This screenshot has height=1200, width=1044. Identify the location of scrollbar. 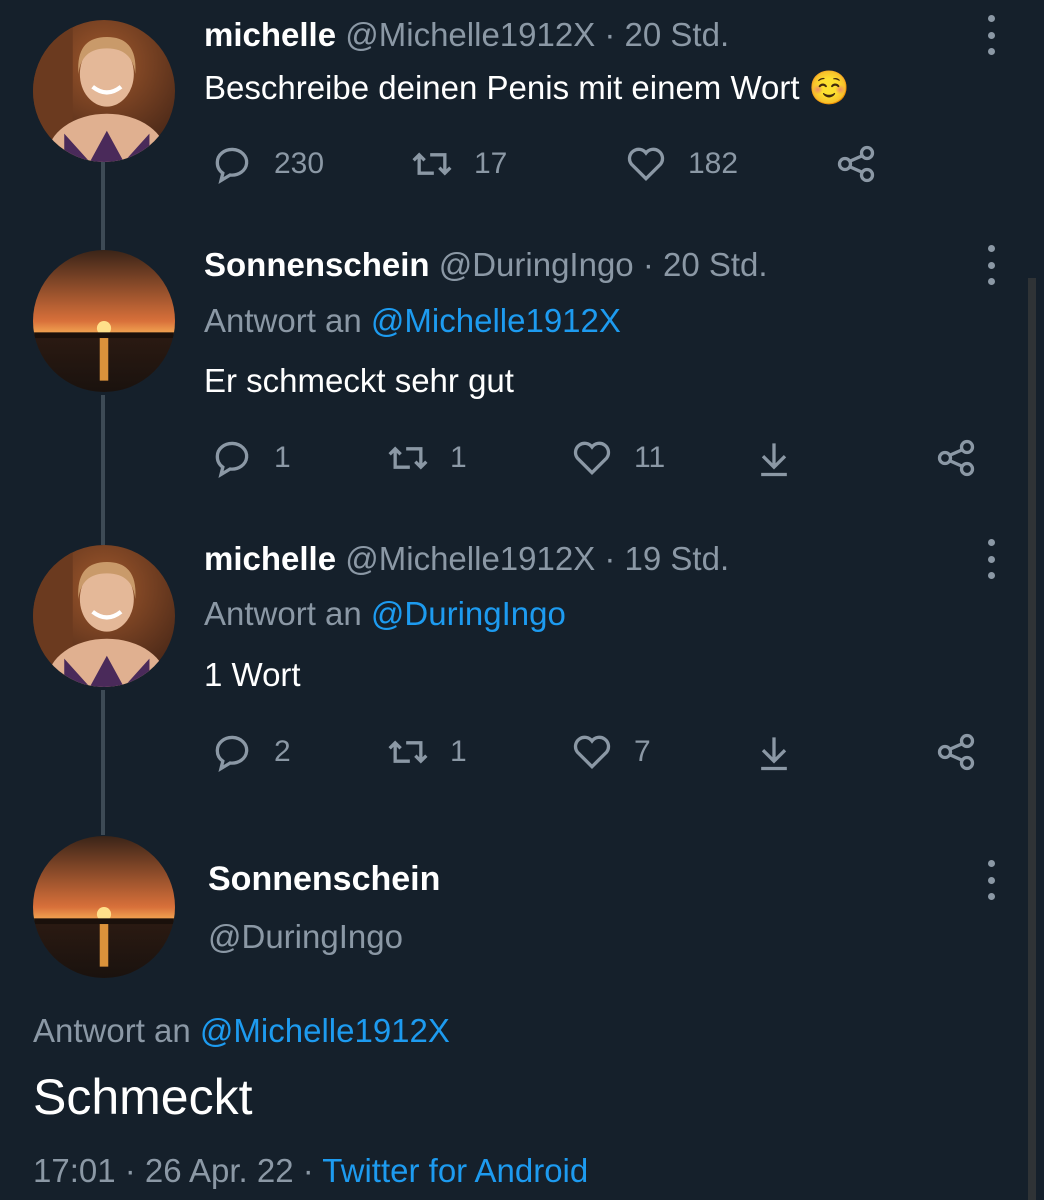
(1032, 739).